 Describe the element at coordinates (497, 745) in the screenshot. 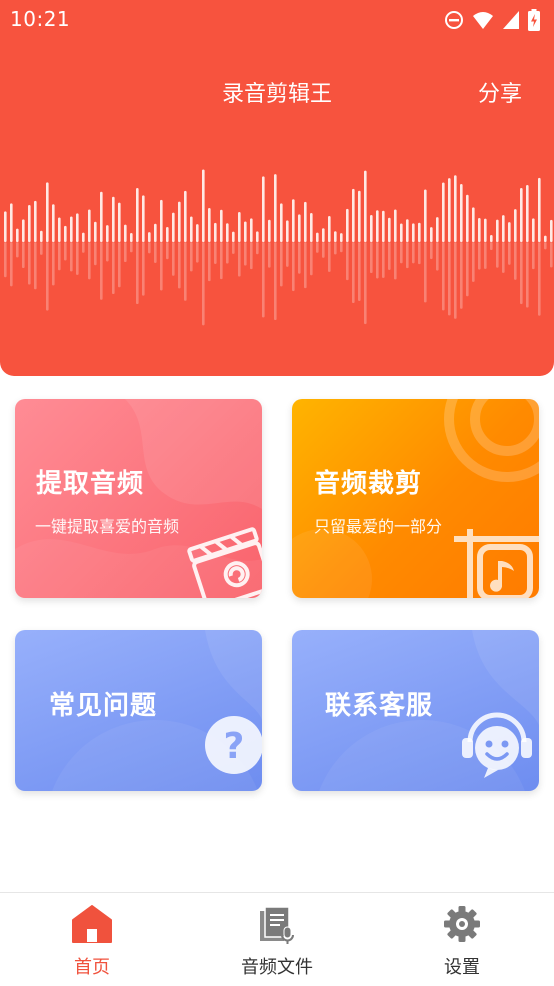

I see `customer-service-icon` at that location.